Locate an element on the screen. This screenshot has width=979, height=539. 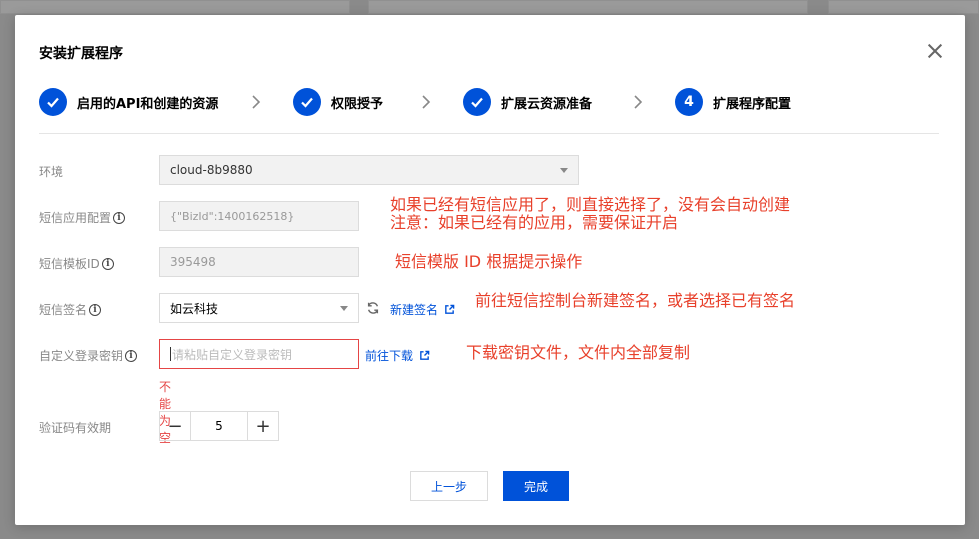
annotation-sms-app-note: 注意：如果已经有的应用，需要保证开启 is located at coordinates (534, 222).